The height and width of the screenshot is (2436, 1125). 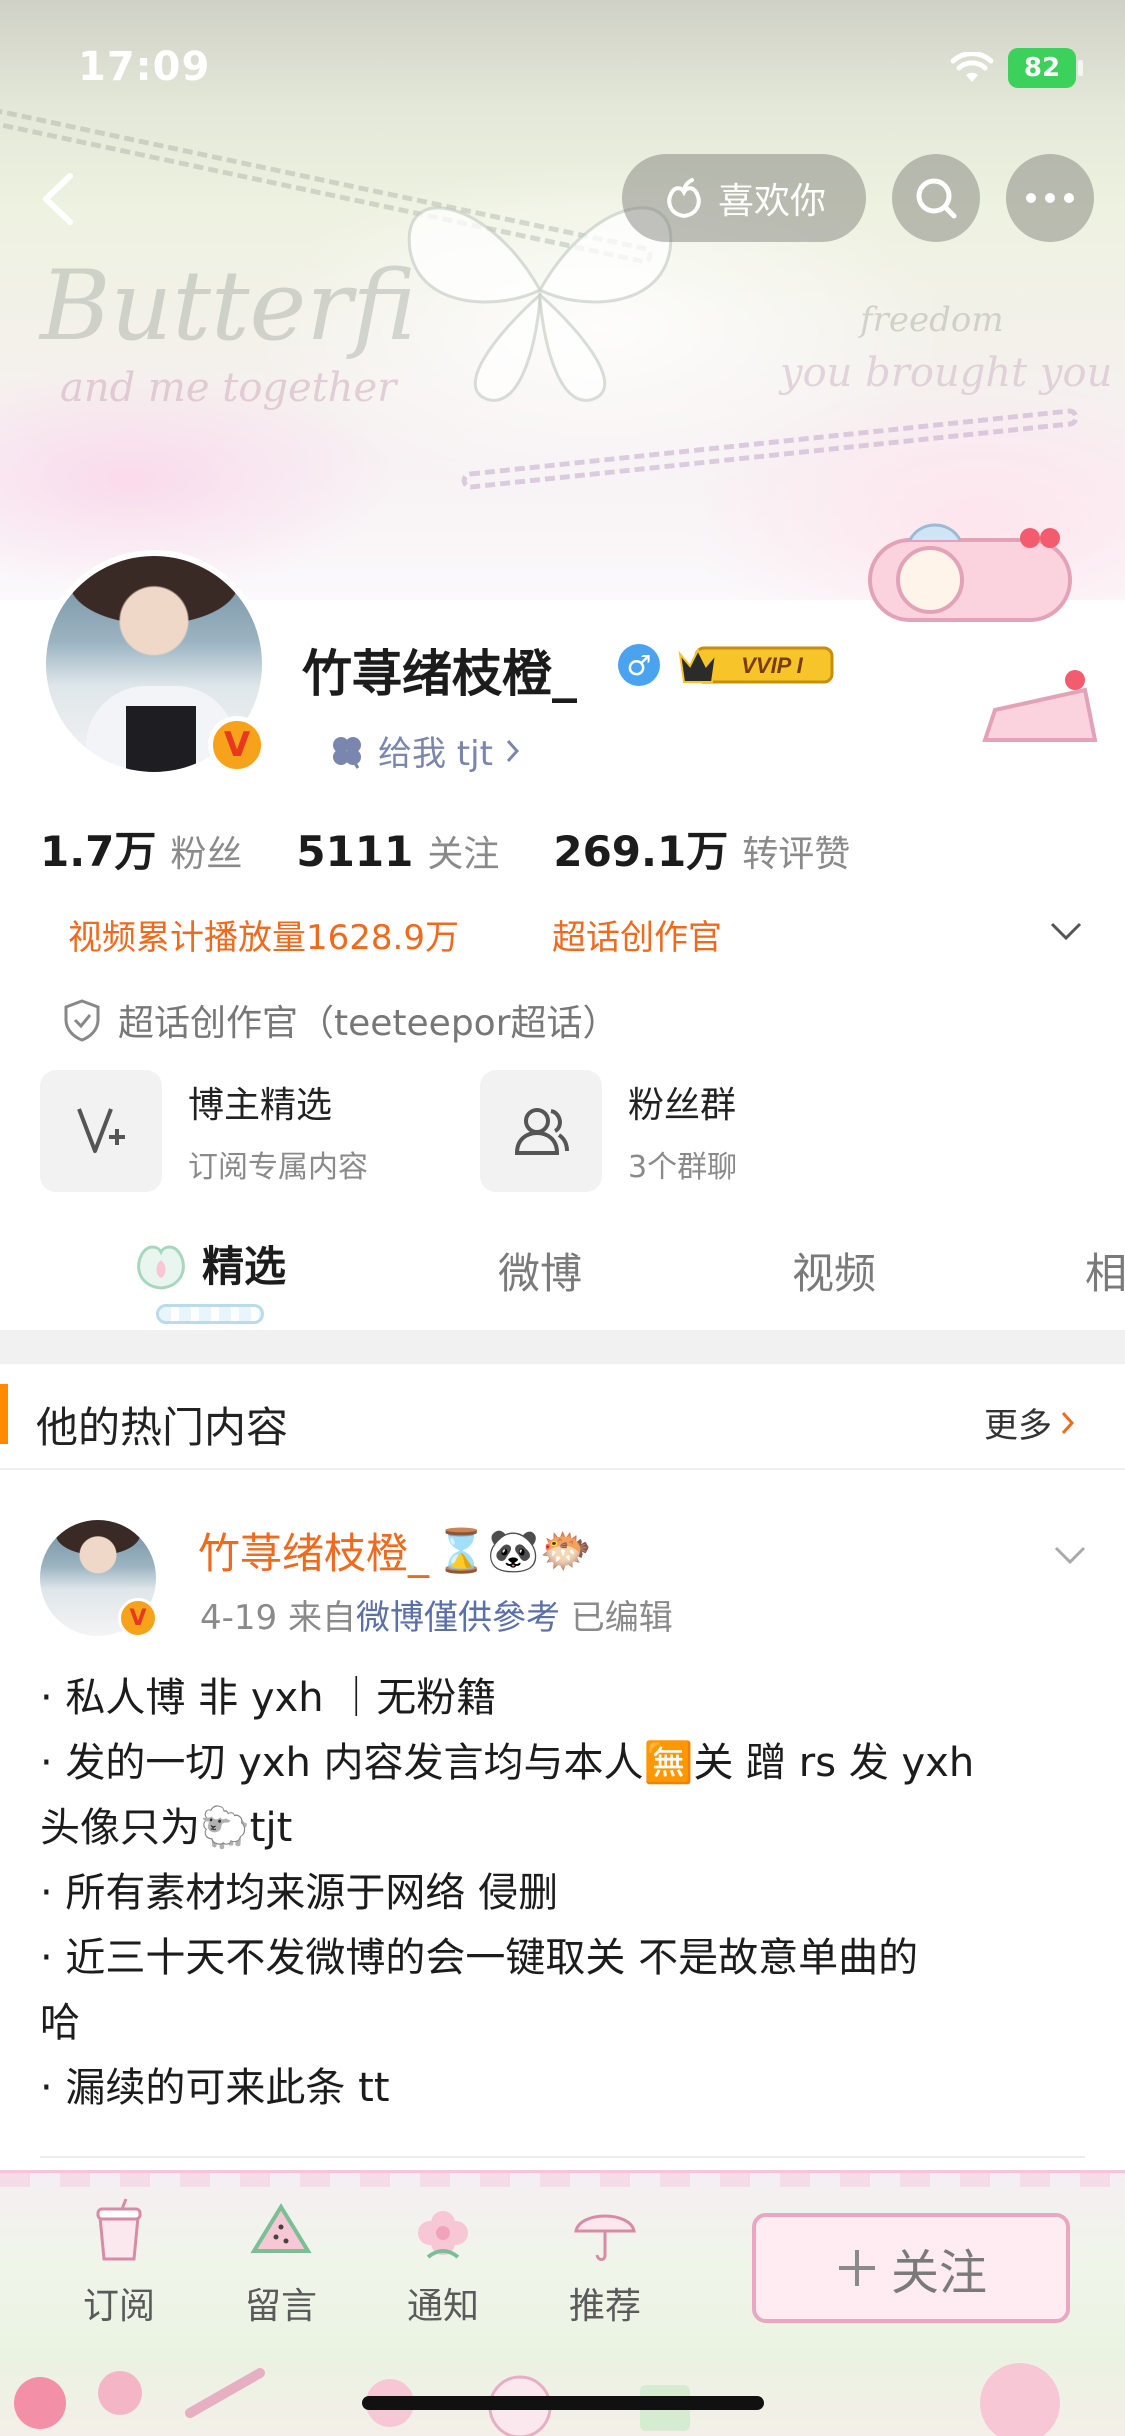 I want to click on peach-icon, so click(x=684, y=198).